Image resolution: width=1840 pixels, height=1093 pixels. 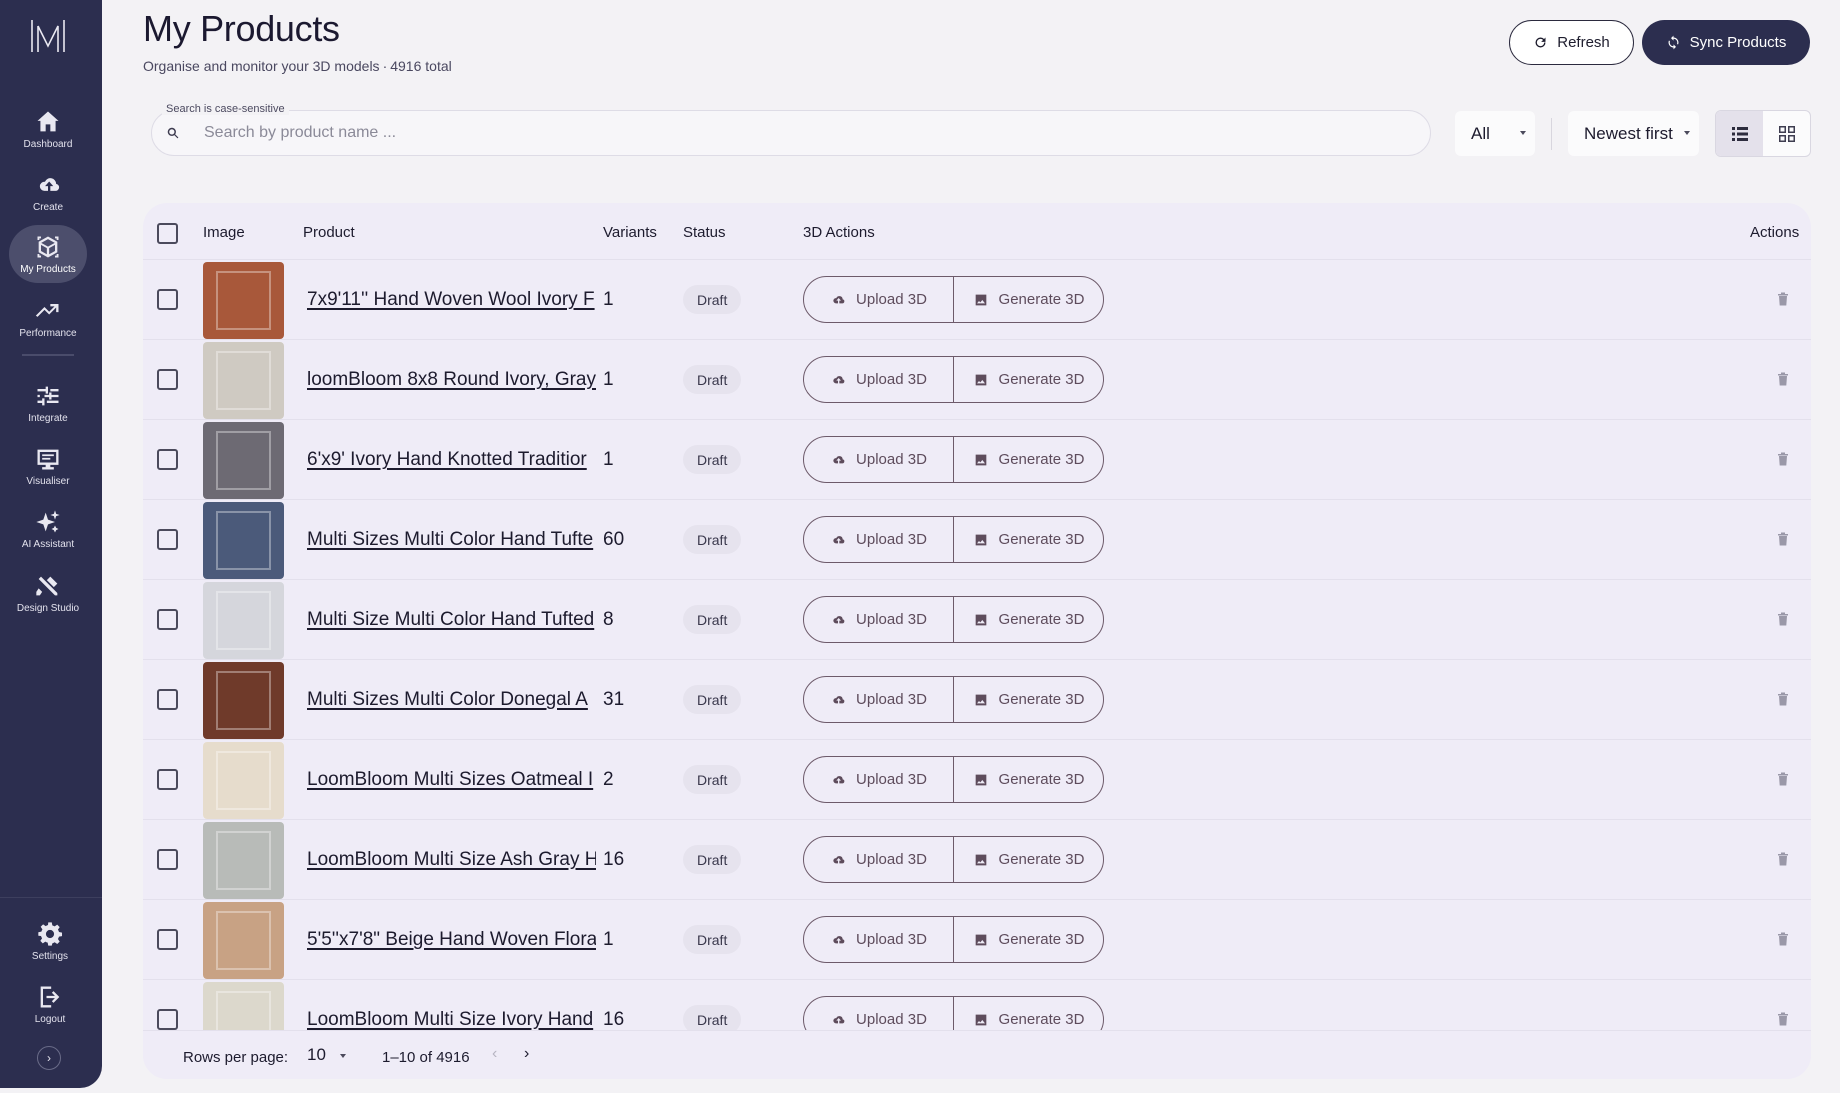 What do you see at coordinates (48, 466) in the screenshot?
I see `sidebar-item-visualiser: Visualiser` at bounding box center [48, 466].